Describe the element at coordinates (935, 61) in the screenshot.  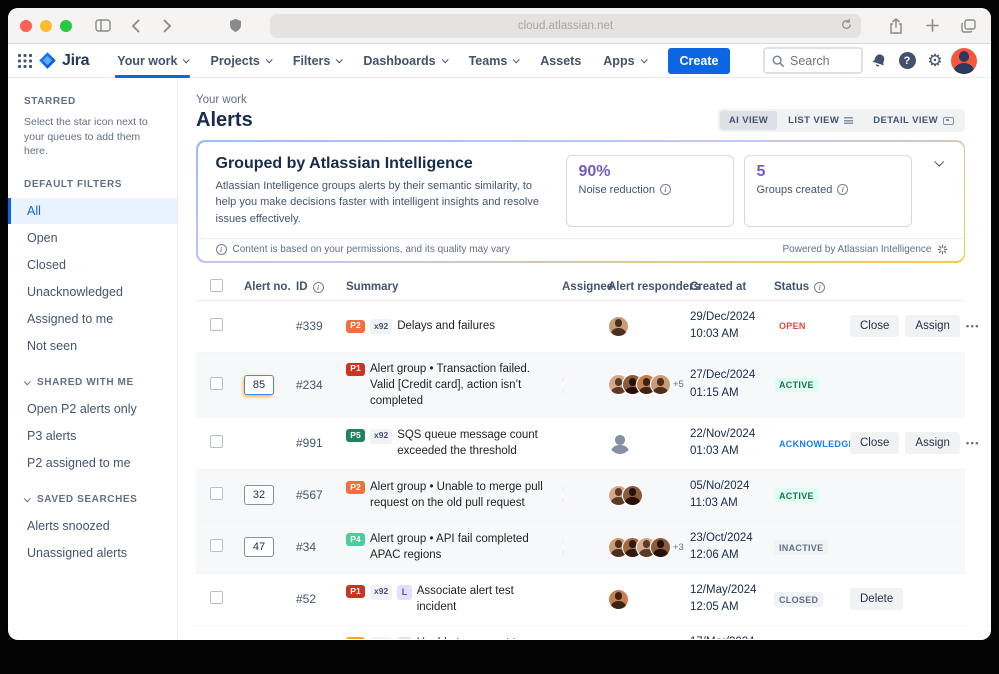
I see `settings-gear-icon: ⚙` at that location.